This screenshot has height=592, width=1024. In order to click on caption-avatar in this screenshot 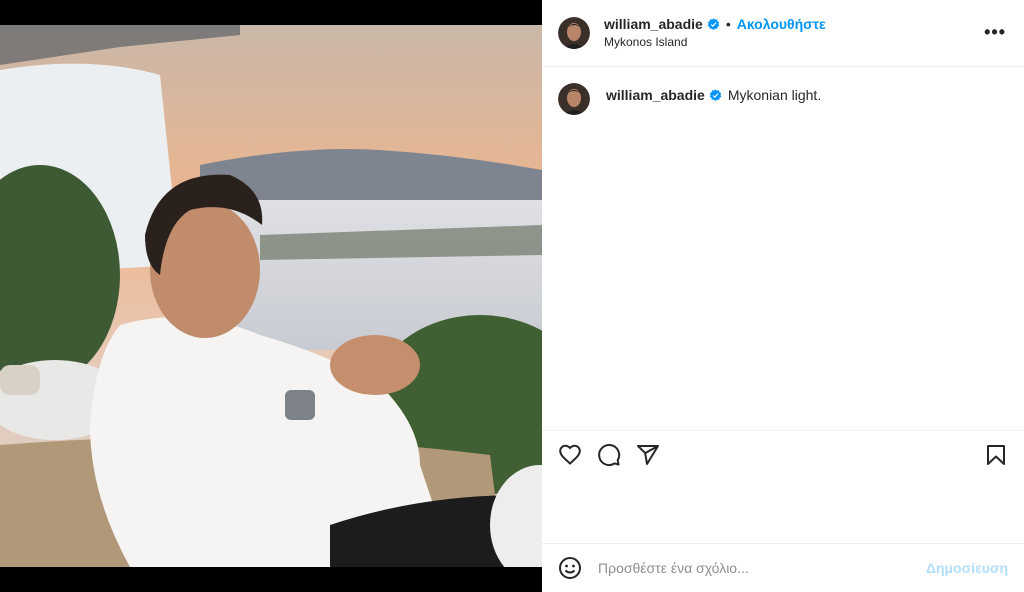, I will do `click(574, 99)`.